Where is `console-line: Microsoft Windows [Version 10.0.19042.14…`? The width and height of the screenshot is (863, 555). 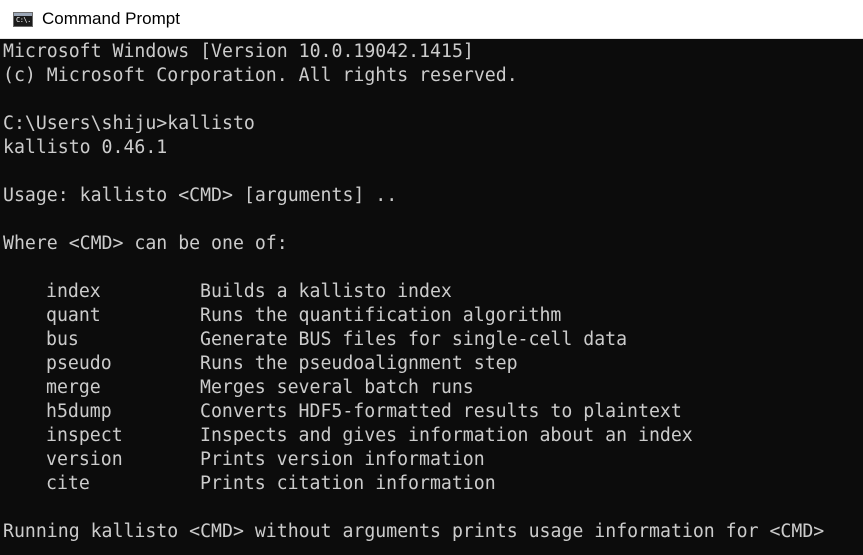
console-line: Microsoft Windows [Version 10.0.19042.14… is located at coordinates (238, 51).